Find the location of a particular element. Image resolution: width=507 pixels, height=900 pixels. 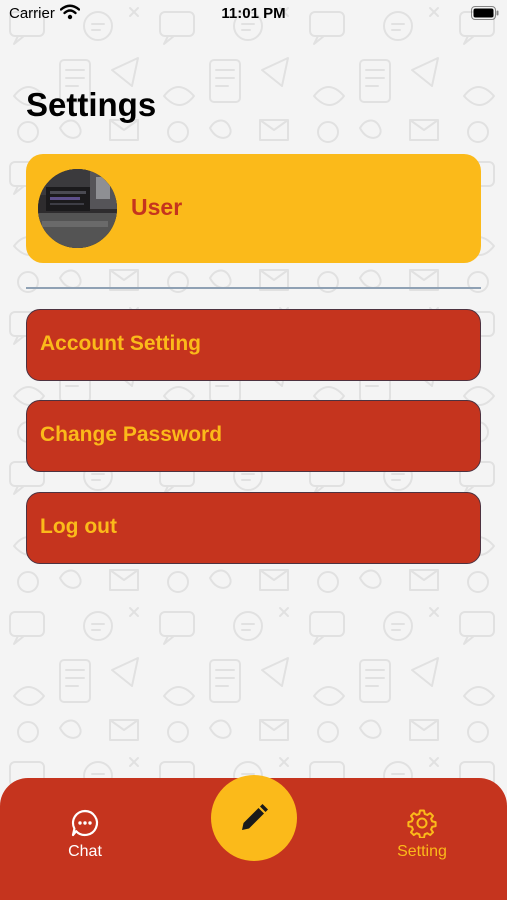

chat-bubble-icon is located at coordinates (85, 823).